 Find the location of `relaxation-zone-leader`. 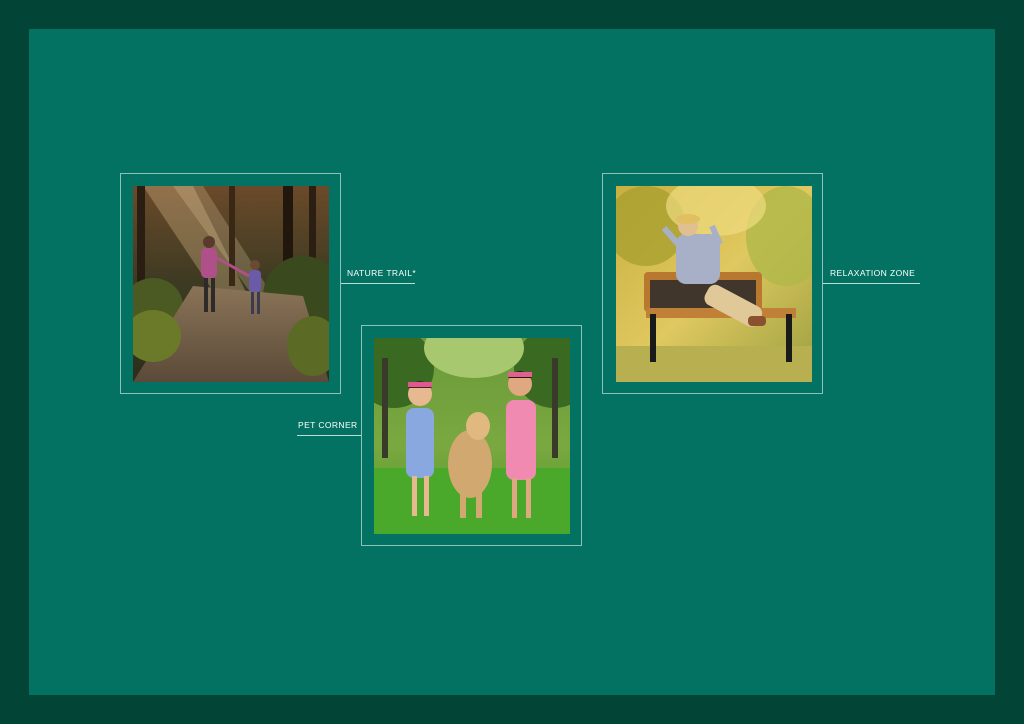

relaxation-zone-leader is located at coordinates (871, 283).